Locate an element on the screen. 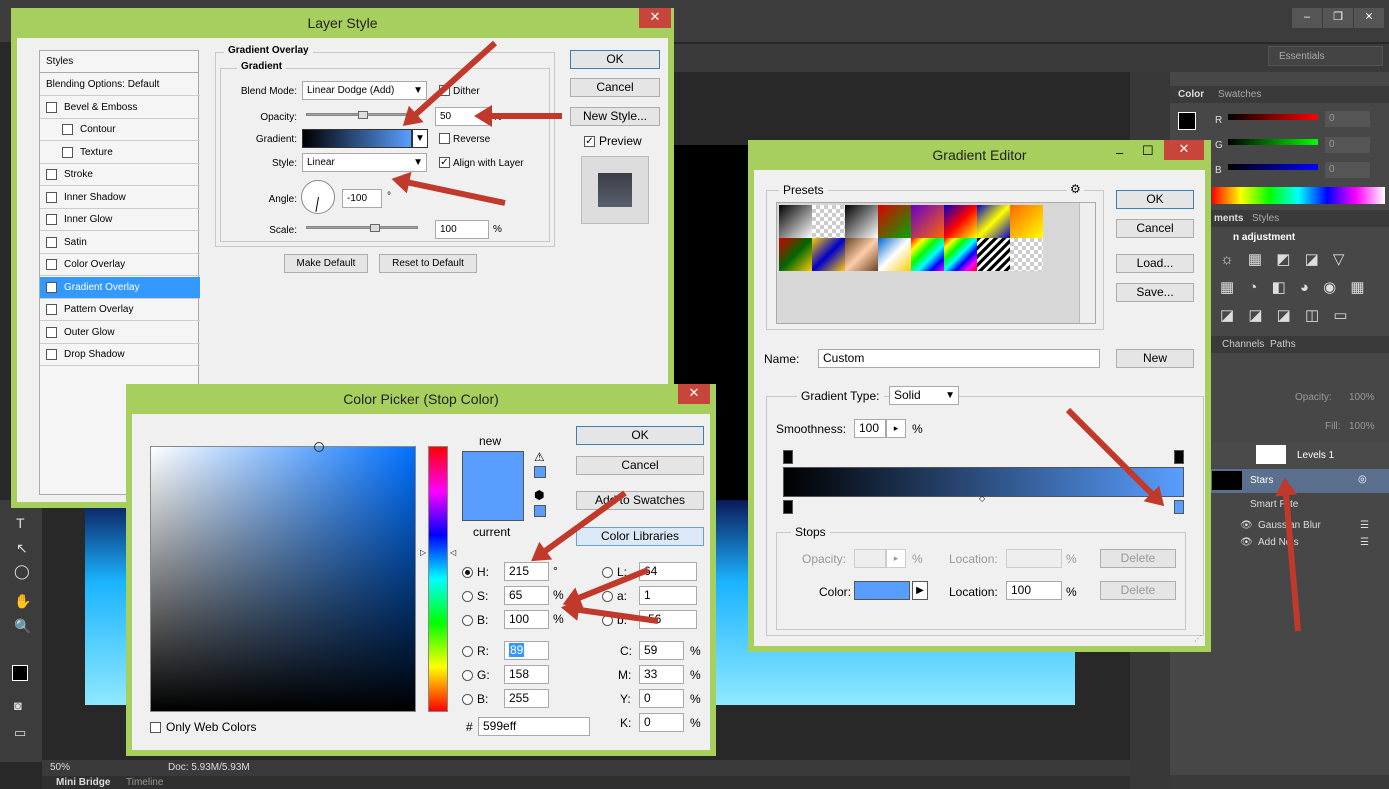  stop-opacity-input is located at coordinates (870, 558).